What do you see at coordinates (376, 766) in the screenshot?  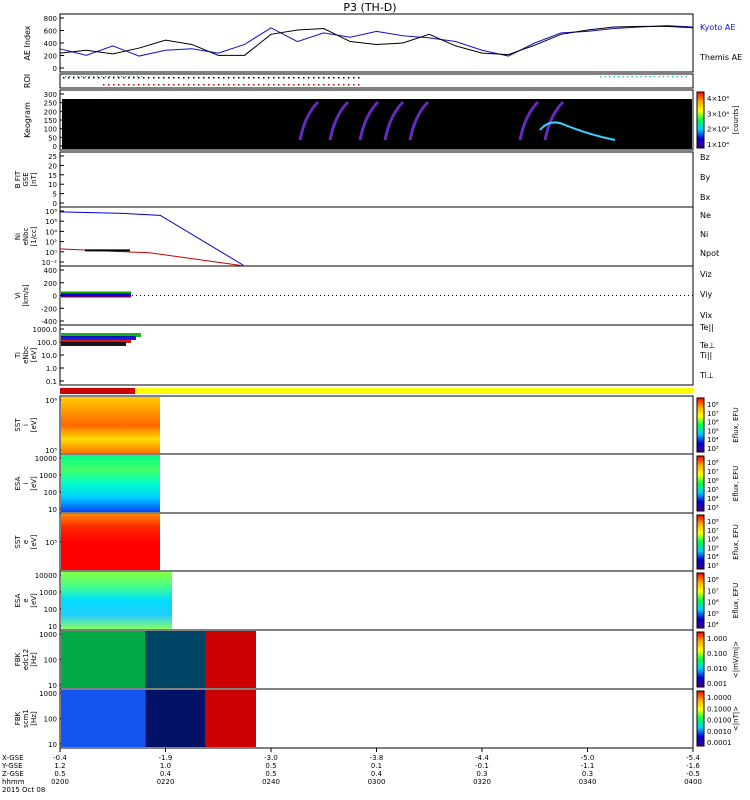 I see `xaxis-value: 0.1` at bounding box center [376, 766].